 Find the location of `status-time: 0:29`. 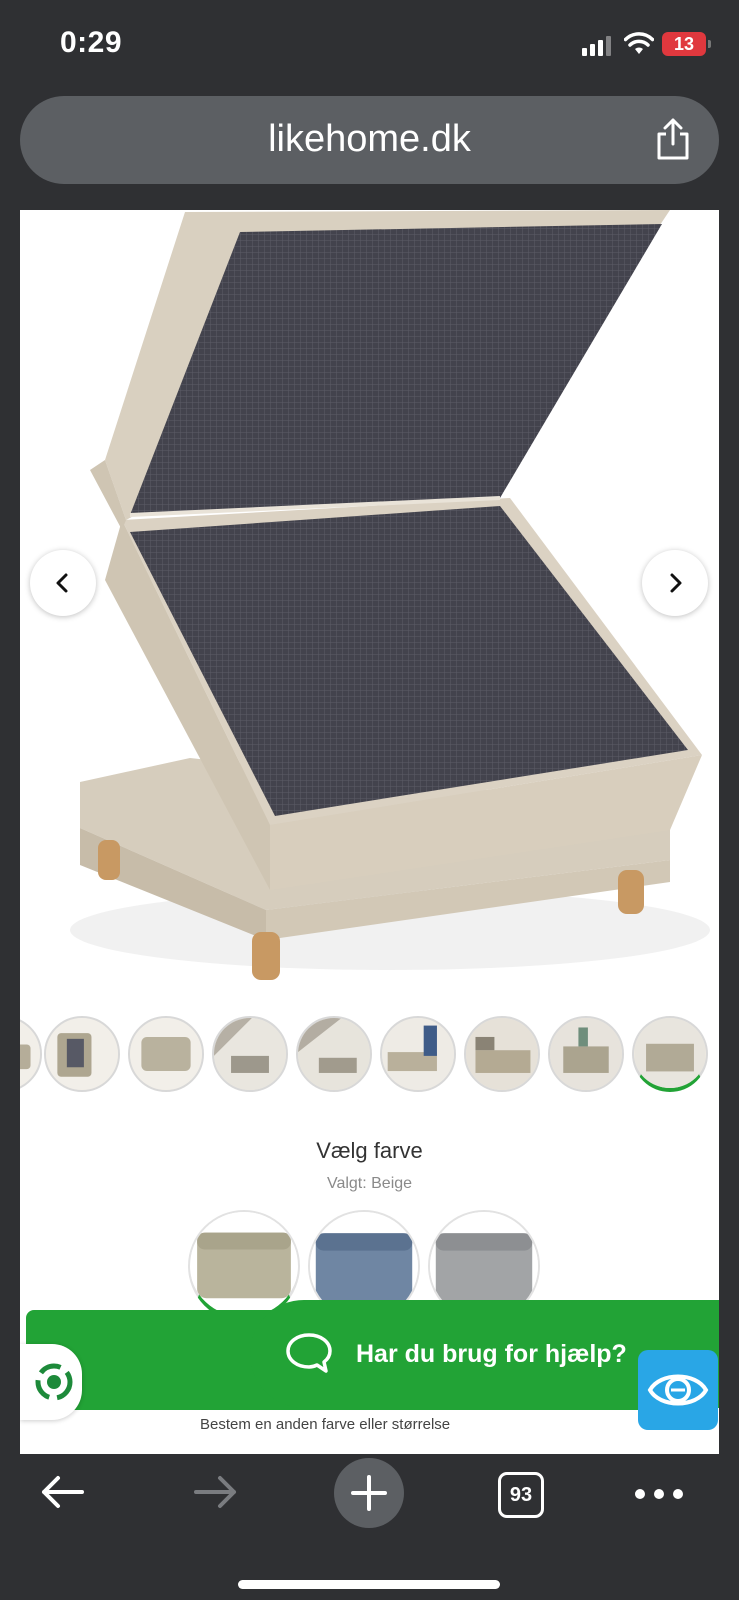

status-time: 0:29 is located at coordinates (91, 42).